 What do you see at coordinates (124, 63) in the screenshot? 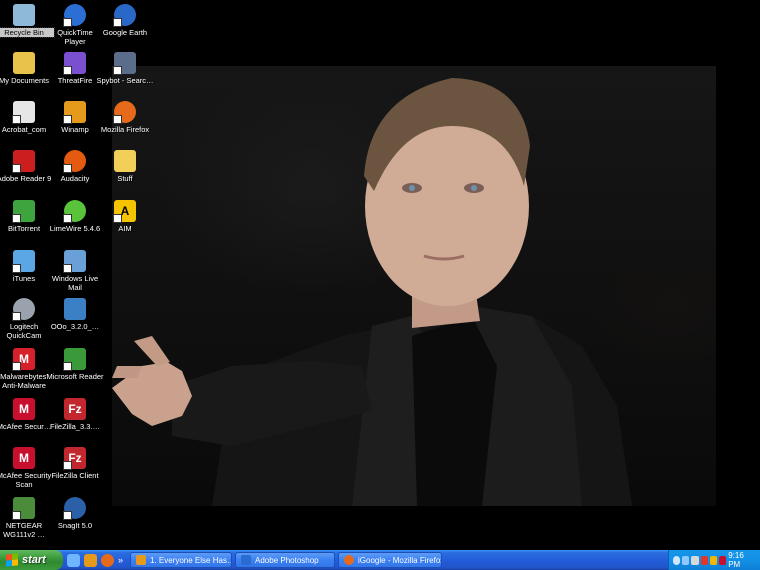
I see `spybot-icon` at bounding box center [124, 63].